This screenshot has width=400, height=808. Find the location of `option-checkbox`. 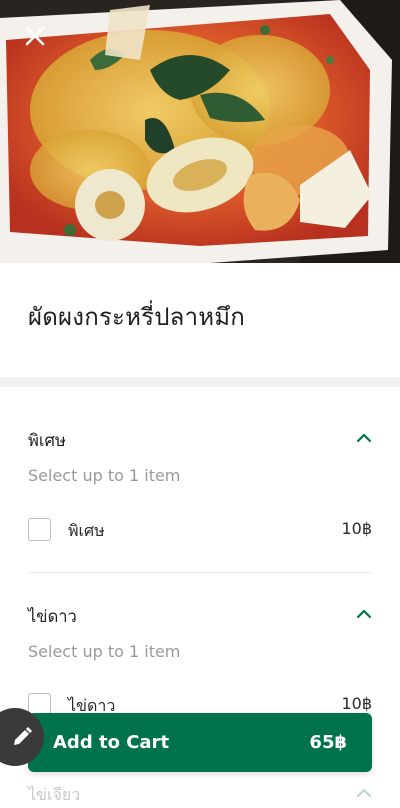

option-checkbox is located at coordinates (39, 529).